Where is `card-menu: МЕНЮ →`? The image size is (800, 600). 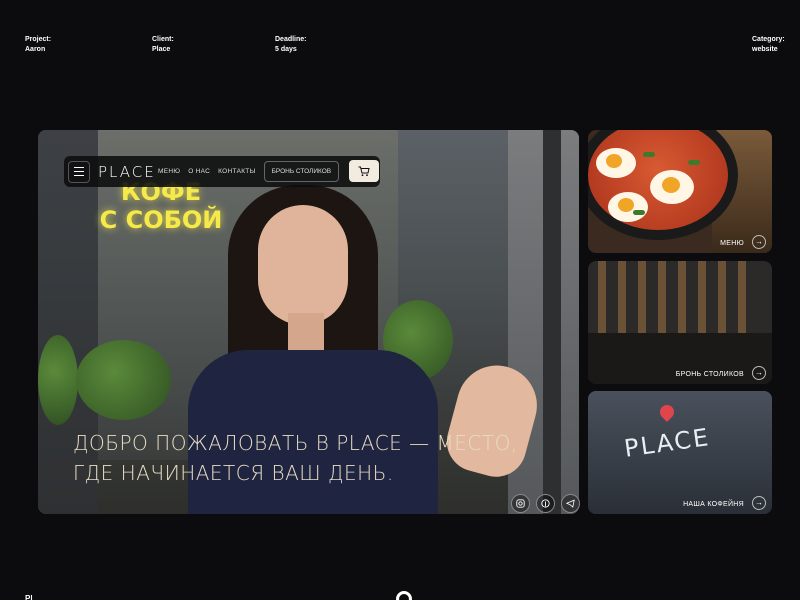 card-menu: МЕНЮ → is located at coordinates (680, 191).